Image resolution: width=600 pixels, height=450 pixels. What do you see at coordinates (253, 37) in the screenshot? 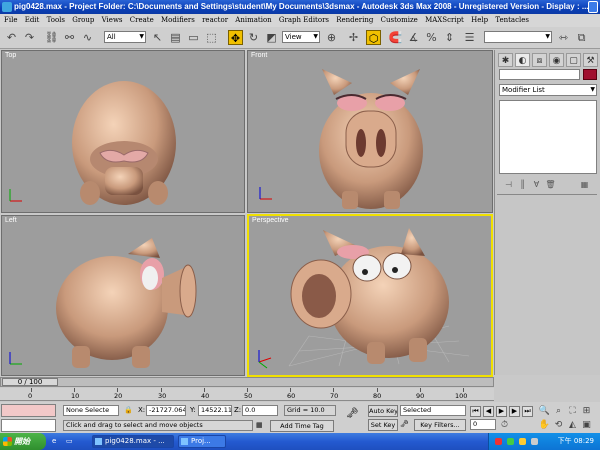
I see `select-and-rotate-icon: ↻` at bounding box center [253, 37].